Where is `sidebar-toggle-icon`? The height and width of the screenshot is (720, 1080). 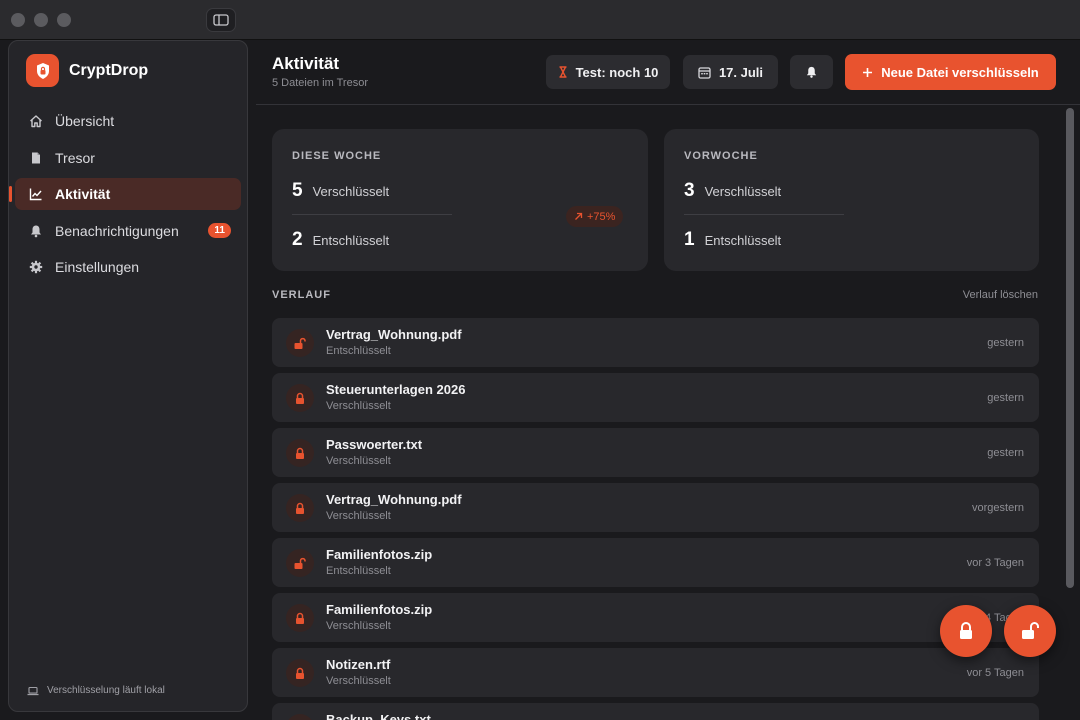
sidebar-toggle-icon is located at coordinates (221, 20).